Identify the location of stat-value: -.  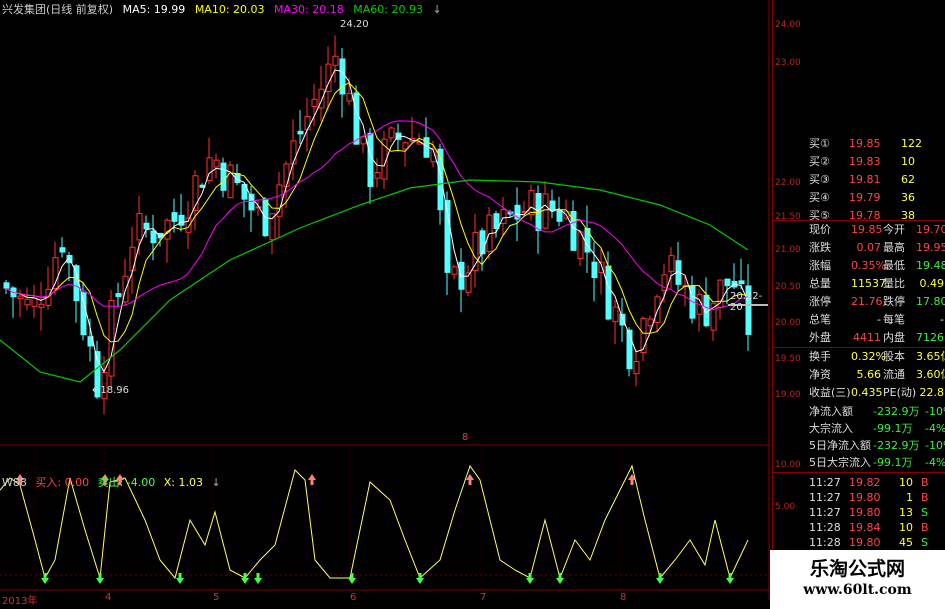
(942, 319).